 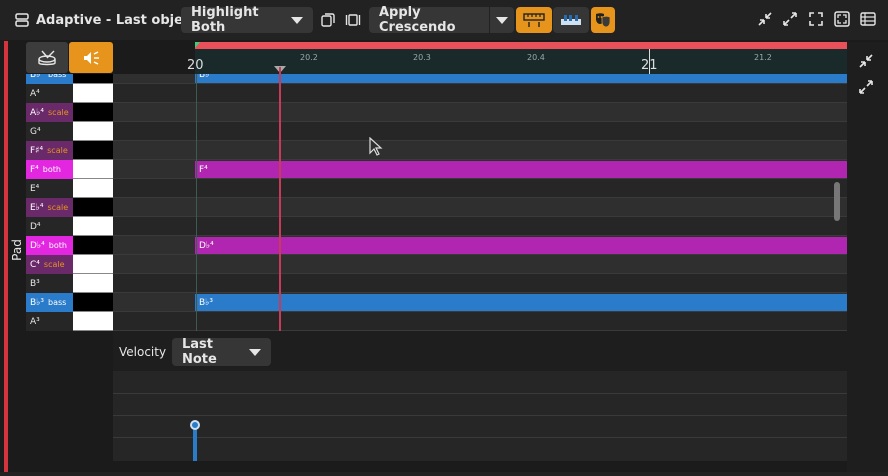 What do you see at coordinates (69, 188) in the screenshot?
I see `piano-key: E⁴` at bounding box center [69, 188].